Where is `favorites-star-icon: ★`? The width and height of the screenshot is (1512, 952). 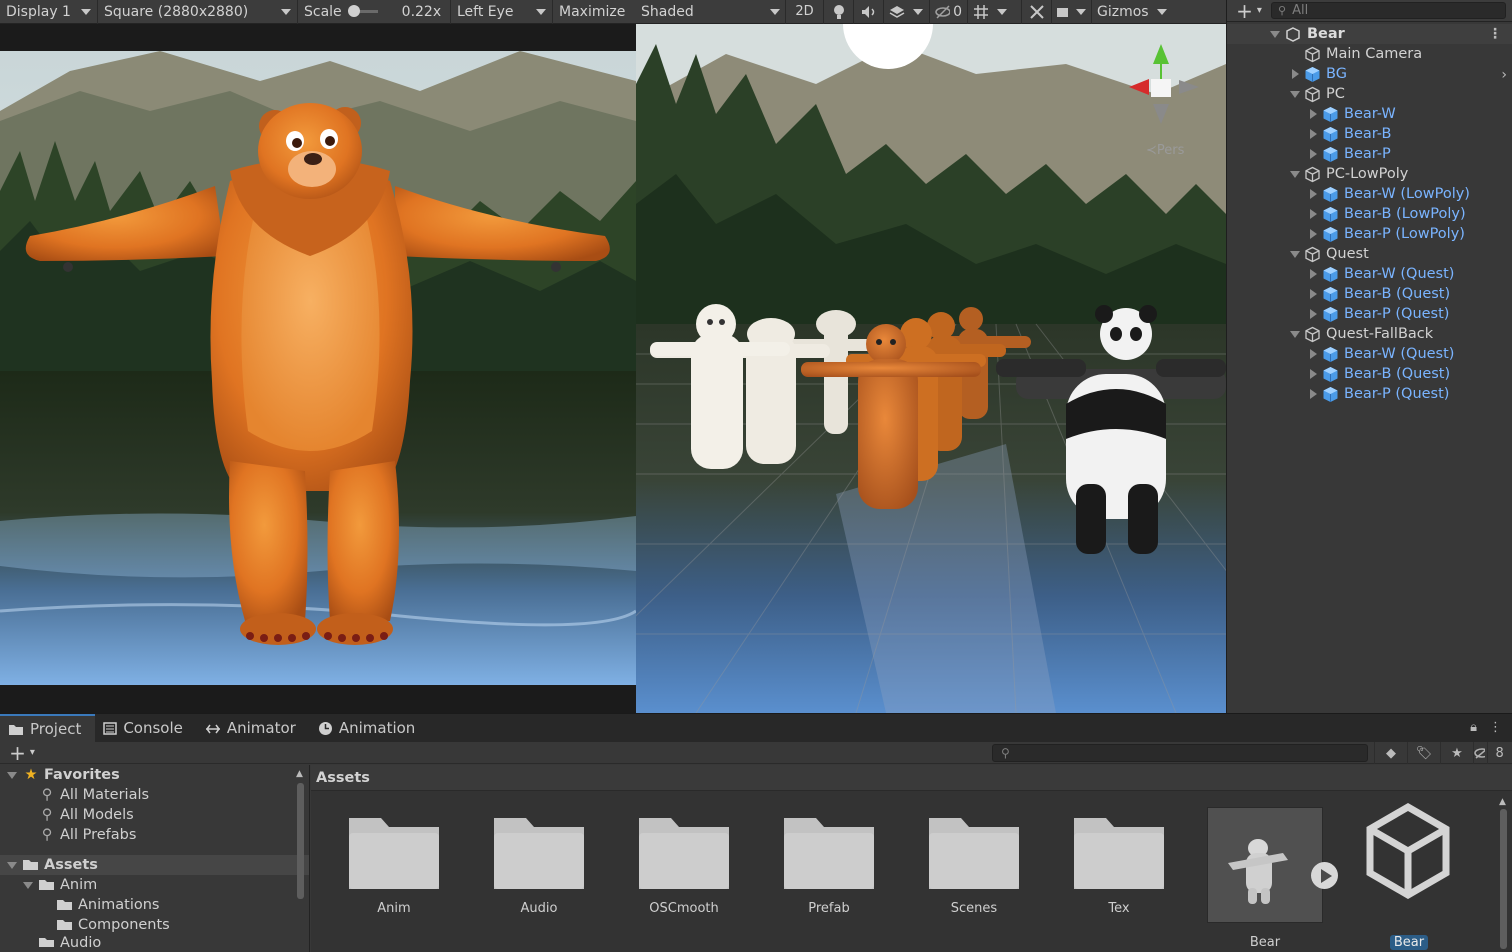 favorites-star-icon: ★ is located at coordinates (1456, 753).